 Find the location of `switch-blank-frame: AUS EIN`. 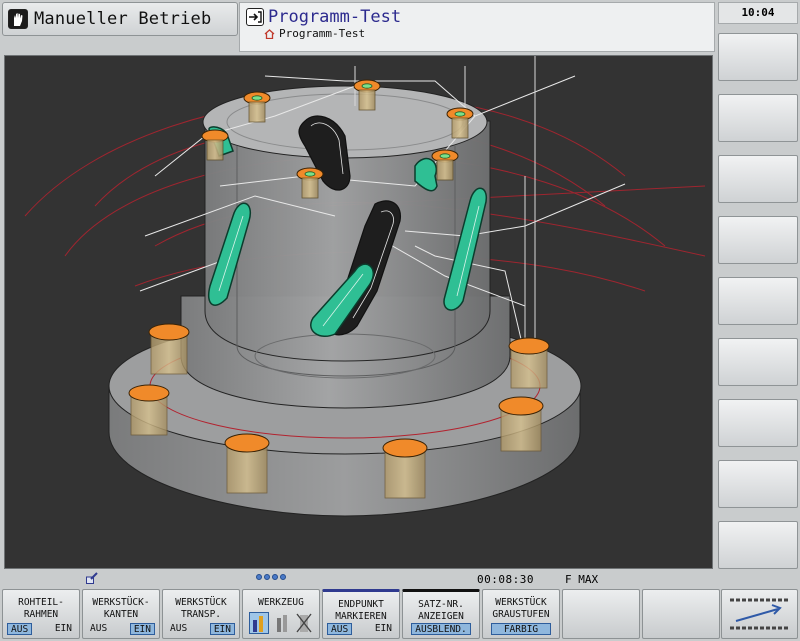

switch-blank-frame: AUS EIN is located at coordinates (41, 629).